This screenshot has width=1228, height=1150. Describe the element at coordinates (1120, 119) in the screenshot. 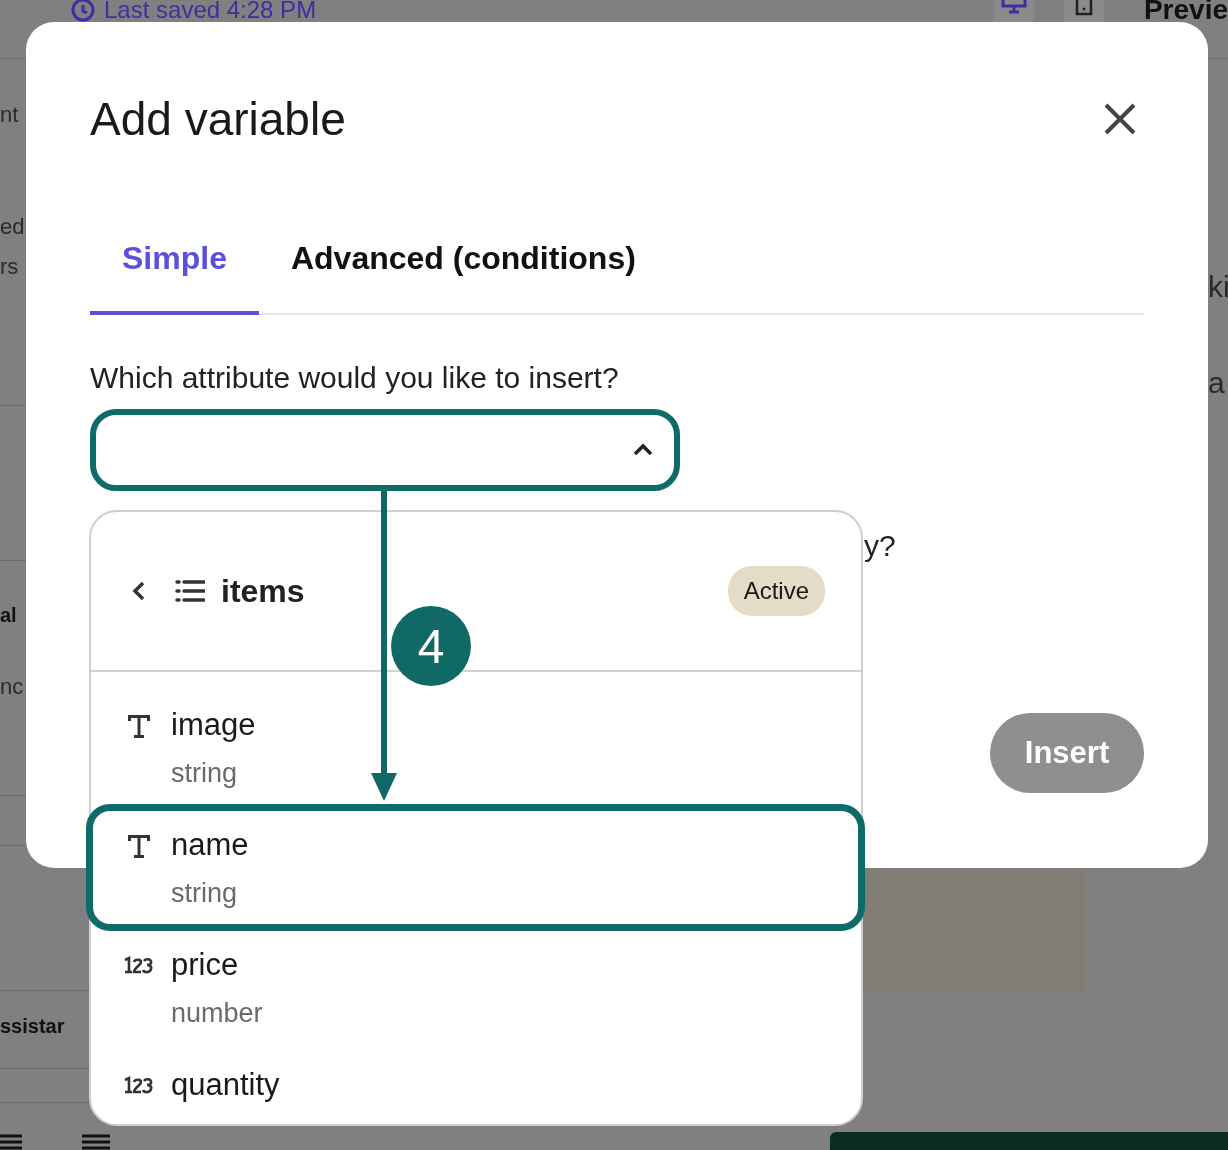

I see `close-icon` at that location.